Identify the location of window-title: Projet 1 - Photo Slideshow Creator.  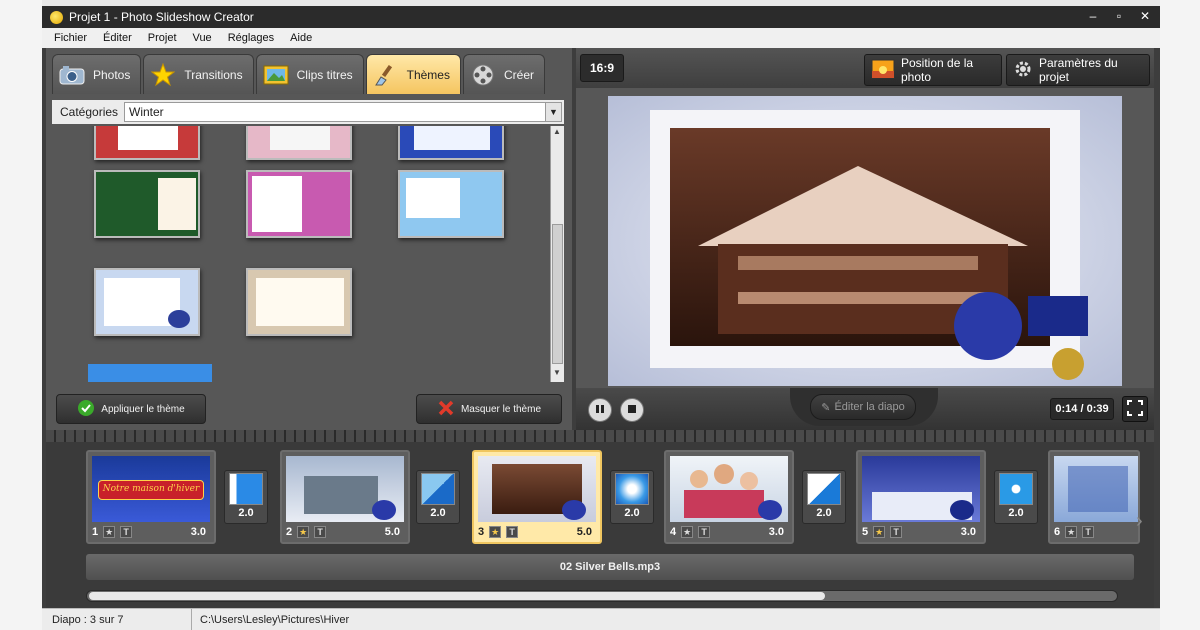
(161, 17).